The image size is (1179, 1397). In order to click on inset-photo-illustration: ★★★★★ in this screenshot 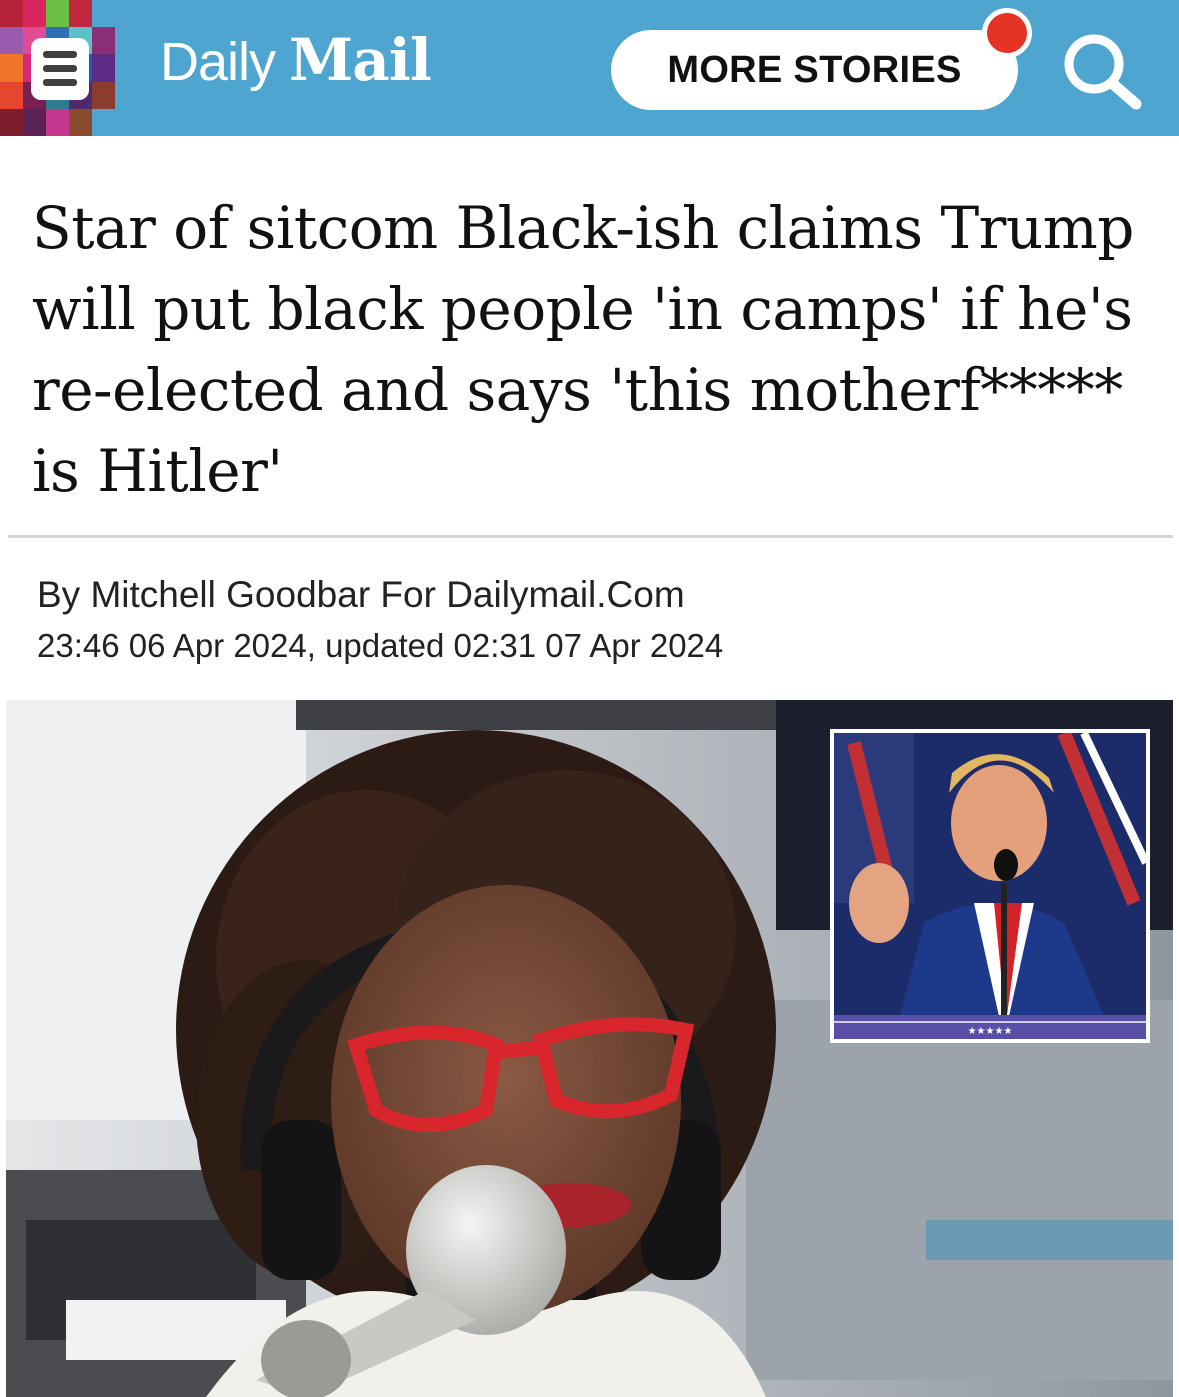, I will do `click(990, 886)`.